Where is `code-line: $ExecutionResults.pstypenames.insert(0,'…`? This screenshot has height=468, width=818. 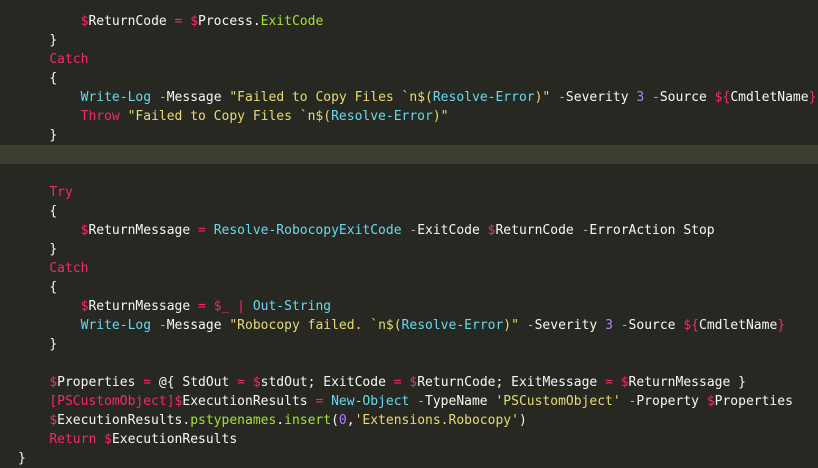 code-line: $ExecutionResults.pstypenames.insert(0,'… is located at coordinates (409, 420).